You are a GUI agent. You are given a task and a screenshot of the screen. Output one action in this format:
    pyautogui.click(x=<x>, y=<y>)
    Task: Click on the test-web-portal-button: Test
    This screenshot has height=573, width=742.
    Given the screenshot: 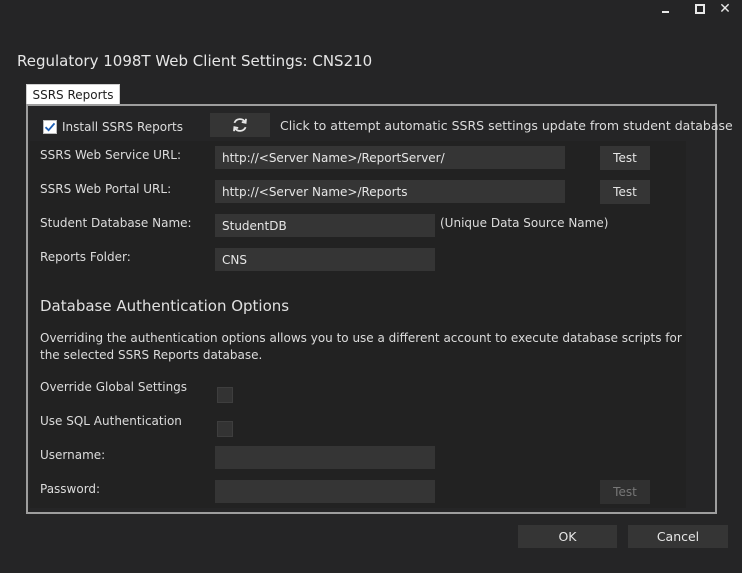 What is the action you would take?
    pyautogui.click(x=625, y=192)
    